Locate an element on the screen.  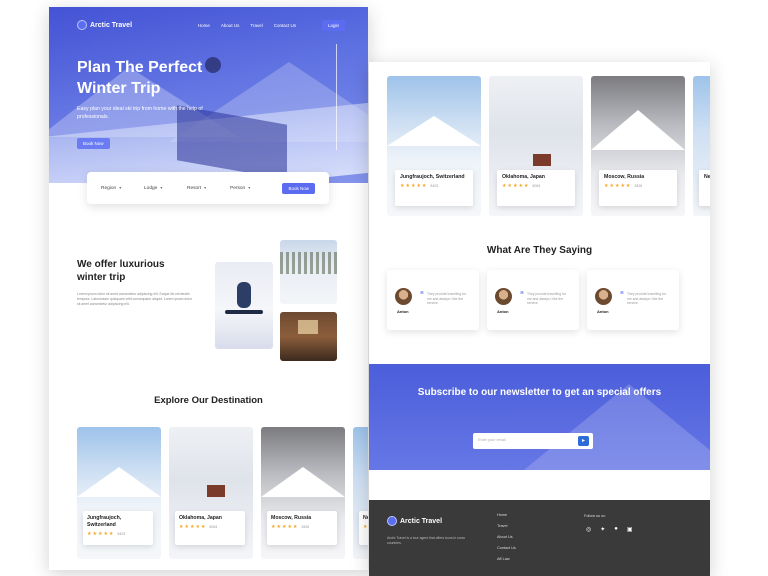
email-field: Enter your email ▸ is located at coordinates (533, 441).